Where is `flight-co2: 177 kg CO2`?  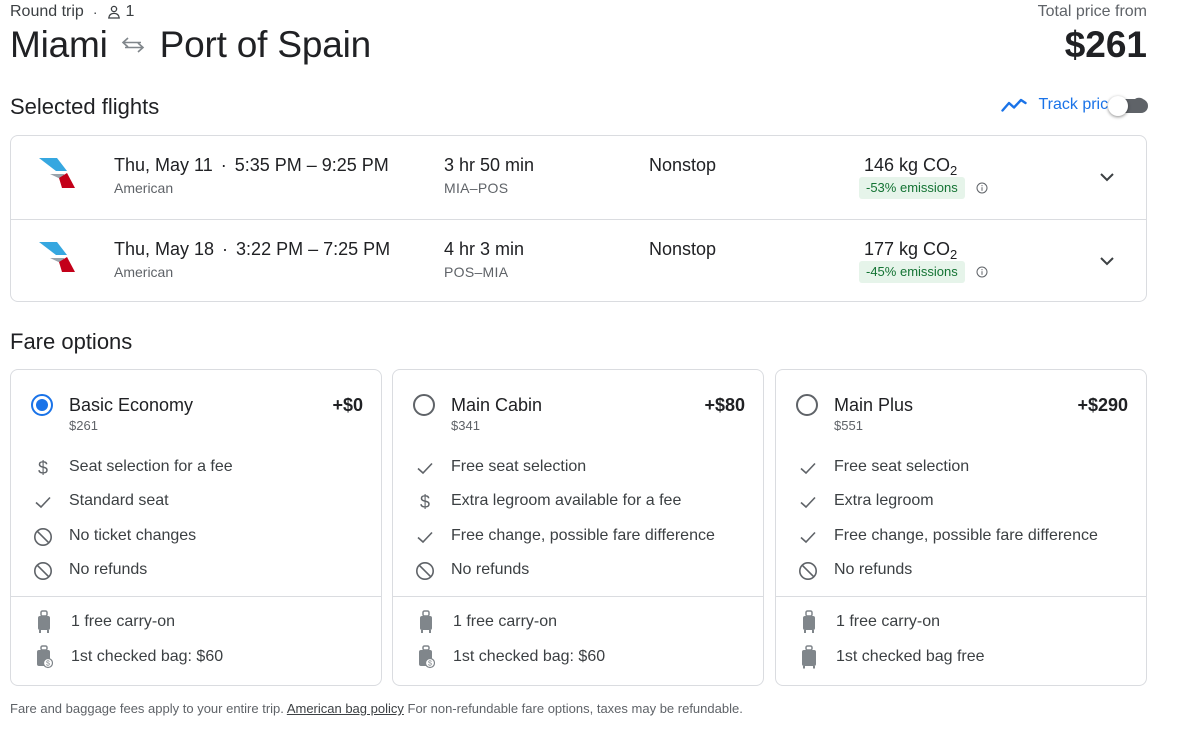 flight-co2: 177 kg CO2 is located at coordinates (910, 250).